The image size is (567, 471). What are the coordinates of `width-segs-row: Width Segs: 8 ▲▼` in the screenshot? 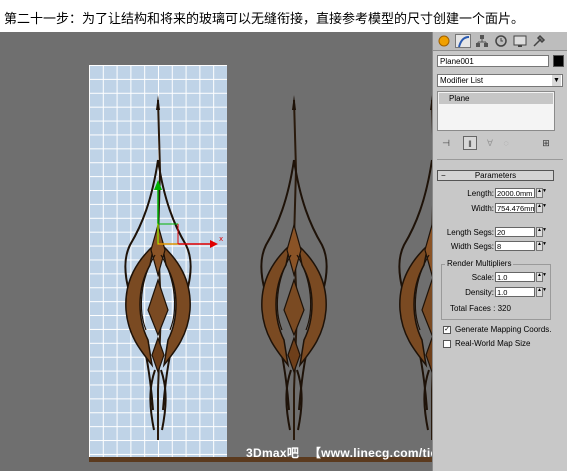 It's located at (500, 246).